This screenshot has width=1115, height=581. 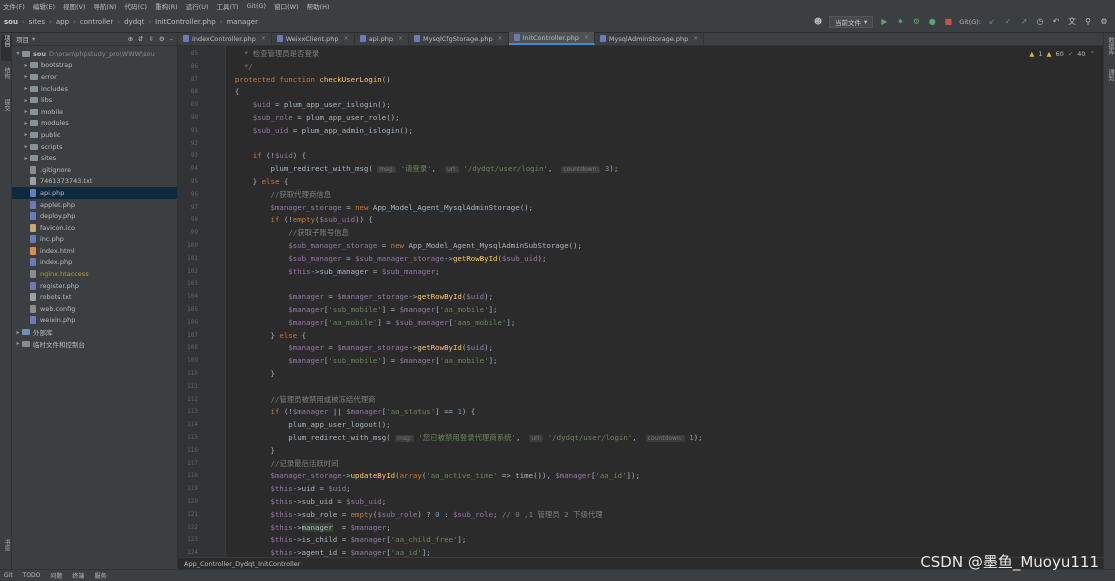 What do you see at coordinates (664, 67) in the screenshot?
I see `code-line: */` at bounding box center [664, 67].